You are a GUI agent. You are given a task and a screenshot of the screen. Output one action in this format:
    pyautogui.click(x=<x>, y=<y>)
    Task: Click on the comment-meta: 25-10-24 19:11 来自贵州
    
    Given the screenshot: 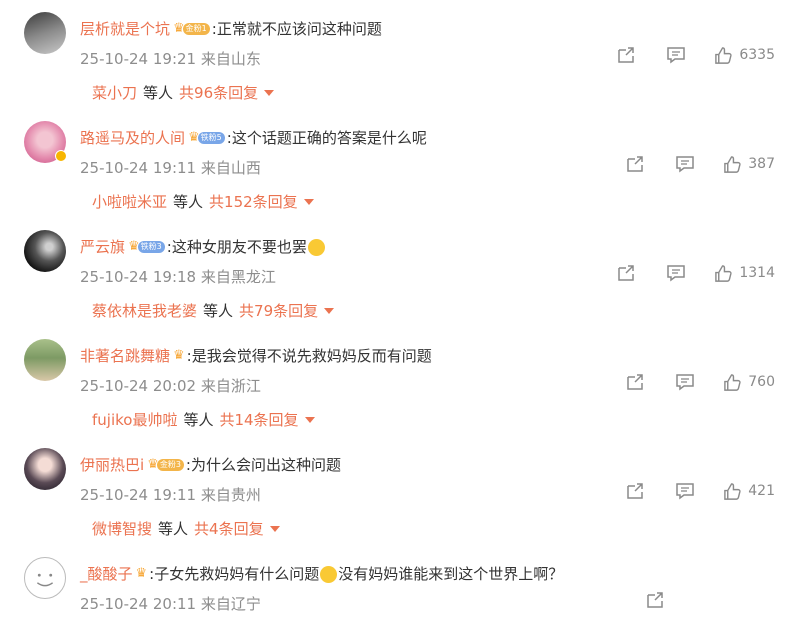 What is the action you would take?
    pyautogui.click(x=170, y=494)
    